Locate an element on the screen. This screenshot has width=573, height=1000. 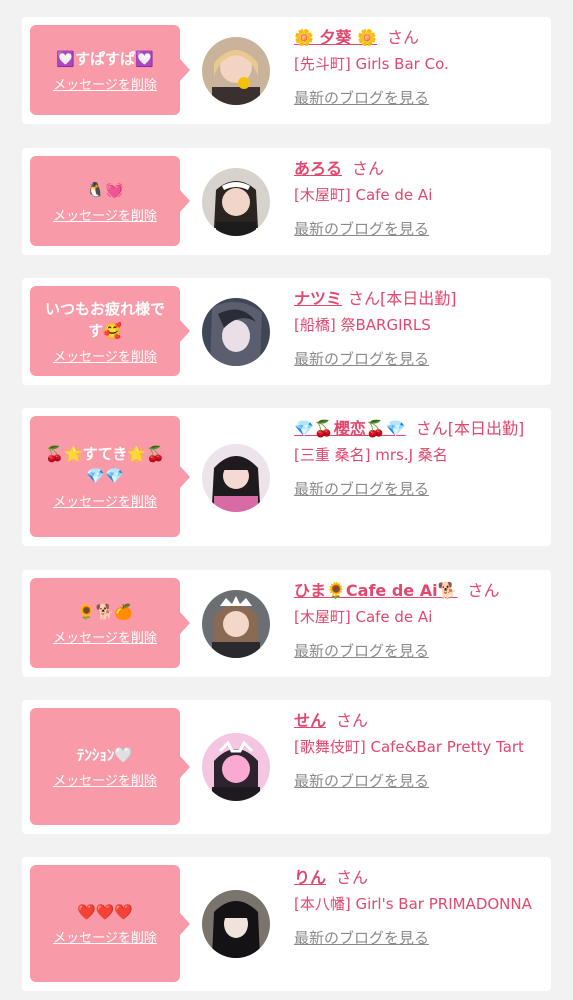
user-name-link: ナツミ is located at coordinates (318, 298).